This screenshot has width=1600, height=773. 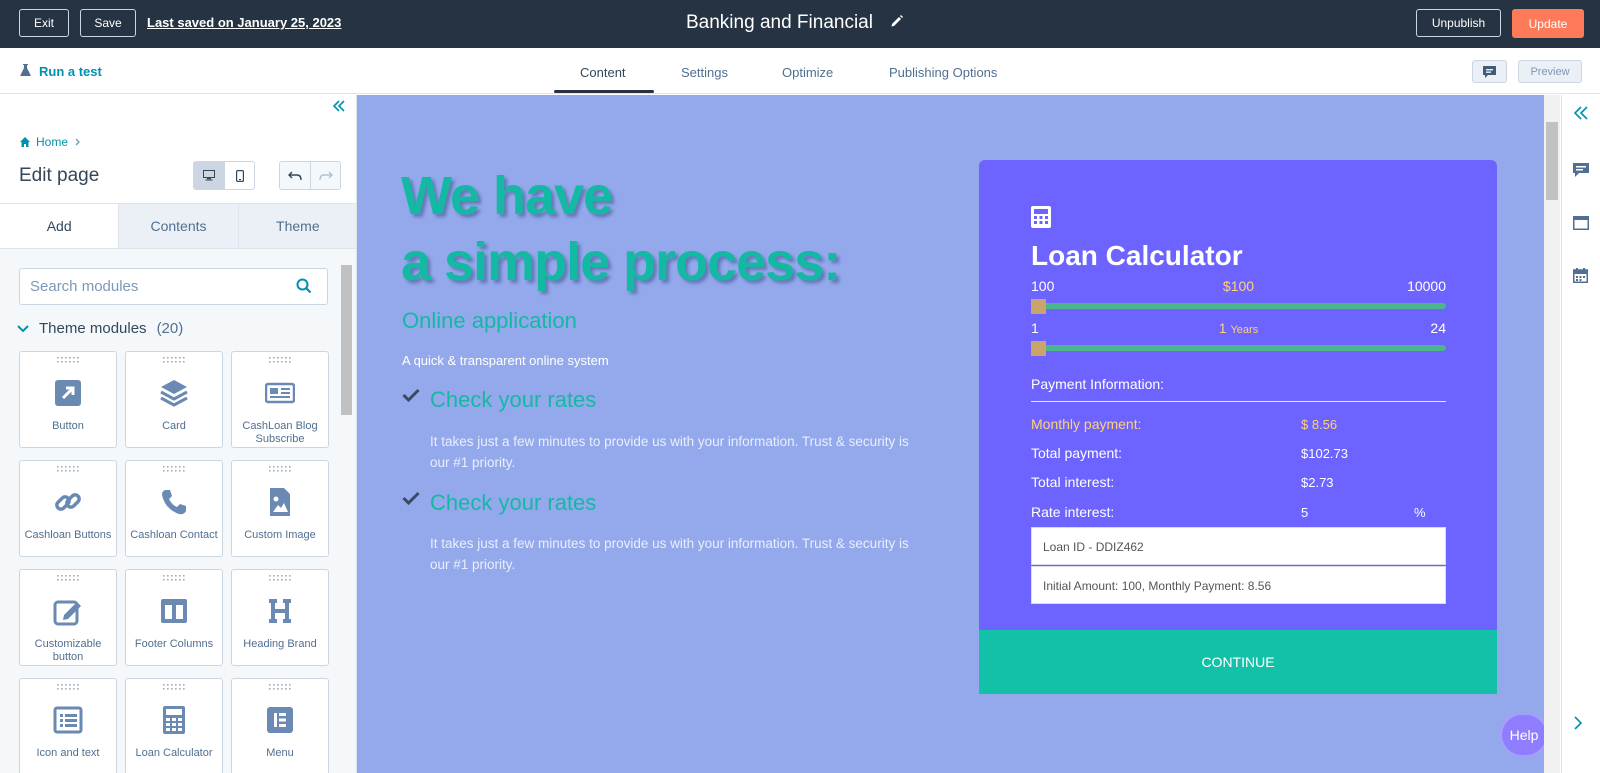 I want to click on theme-modules-header: Theme modules (20), so click(x=100, y=328).